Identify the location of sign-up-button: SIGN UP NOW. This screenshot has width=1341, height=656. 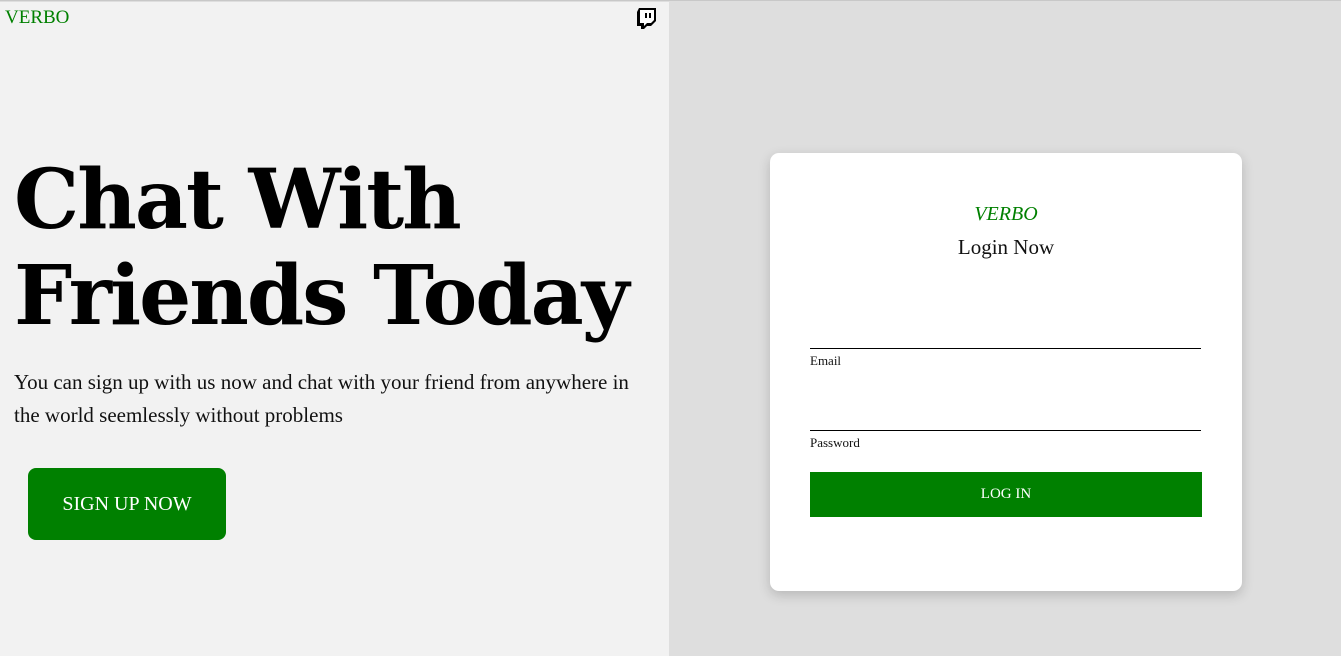
(127, 504).